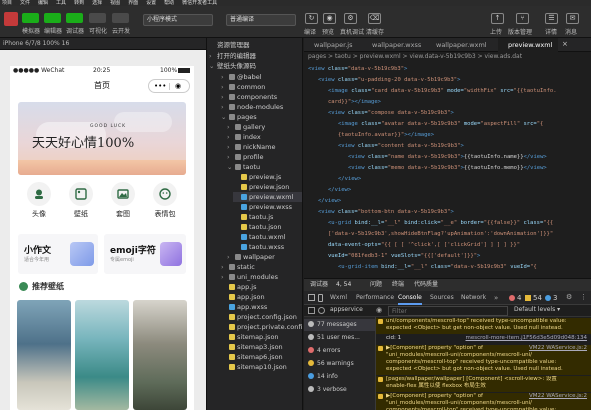 The height and width of the screenshot is (410, 591). Describe the element at coordinates (244, 307) in the screenshot. I see `file-item: app.wxss` at that location.